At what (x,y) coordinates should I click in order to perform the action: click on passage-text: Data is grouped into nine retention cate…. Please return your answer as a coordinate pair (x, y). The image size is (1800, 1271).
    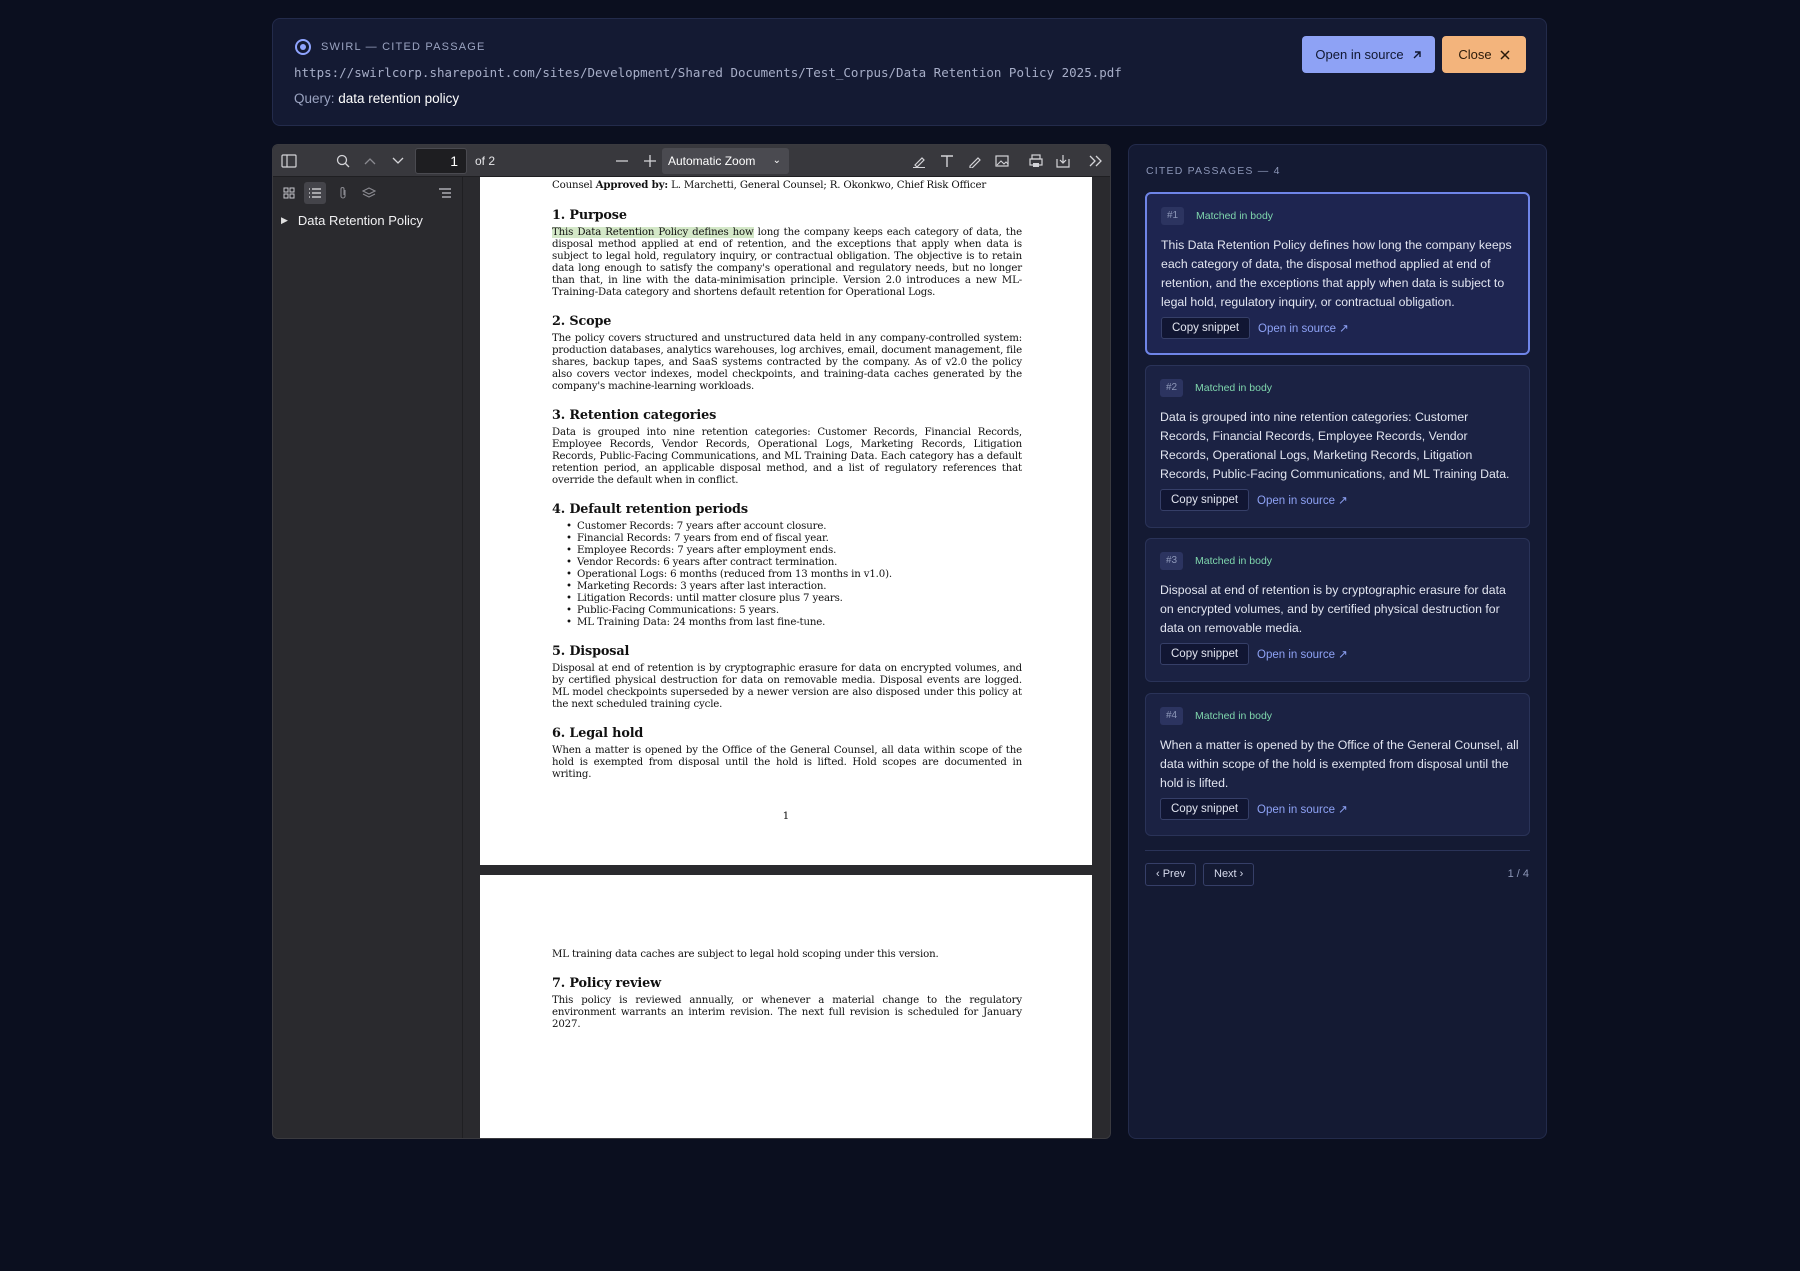
    Looking at the image, I should click on (1335, 445).